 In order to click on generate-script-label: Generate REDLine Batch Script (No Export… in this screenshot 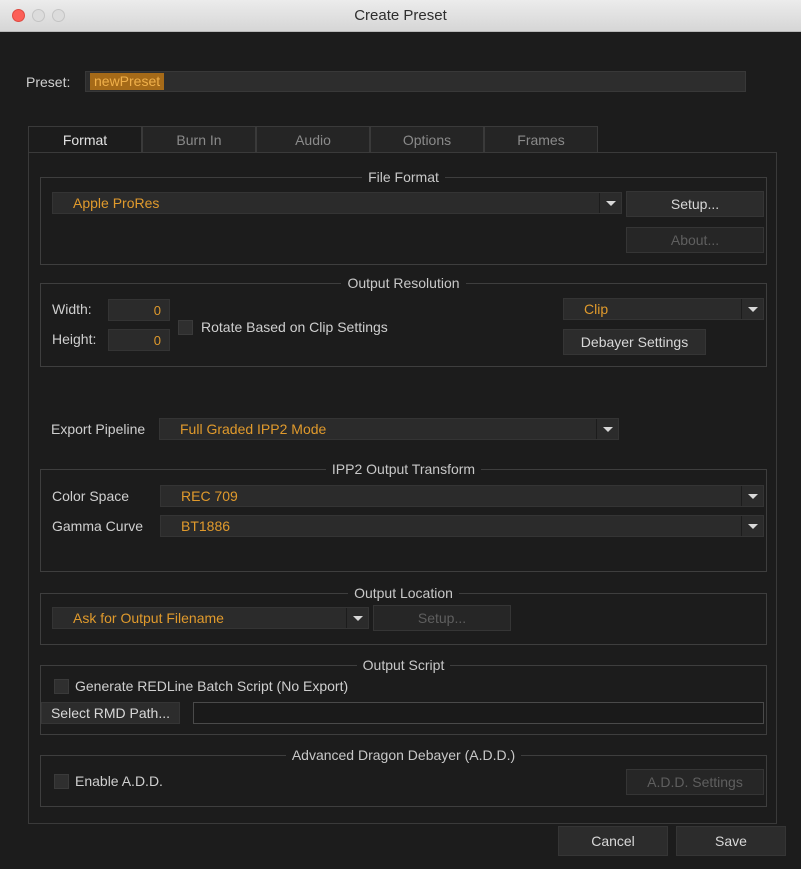, I will do `click(212, 686)`.